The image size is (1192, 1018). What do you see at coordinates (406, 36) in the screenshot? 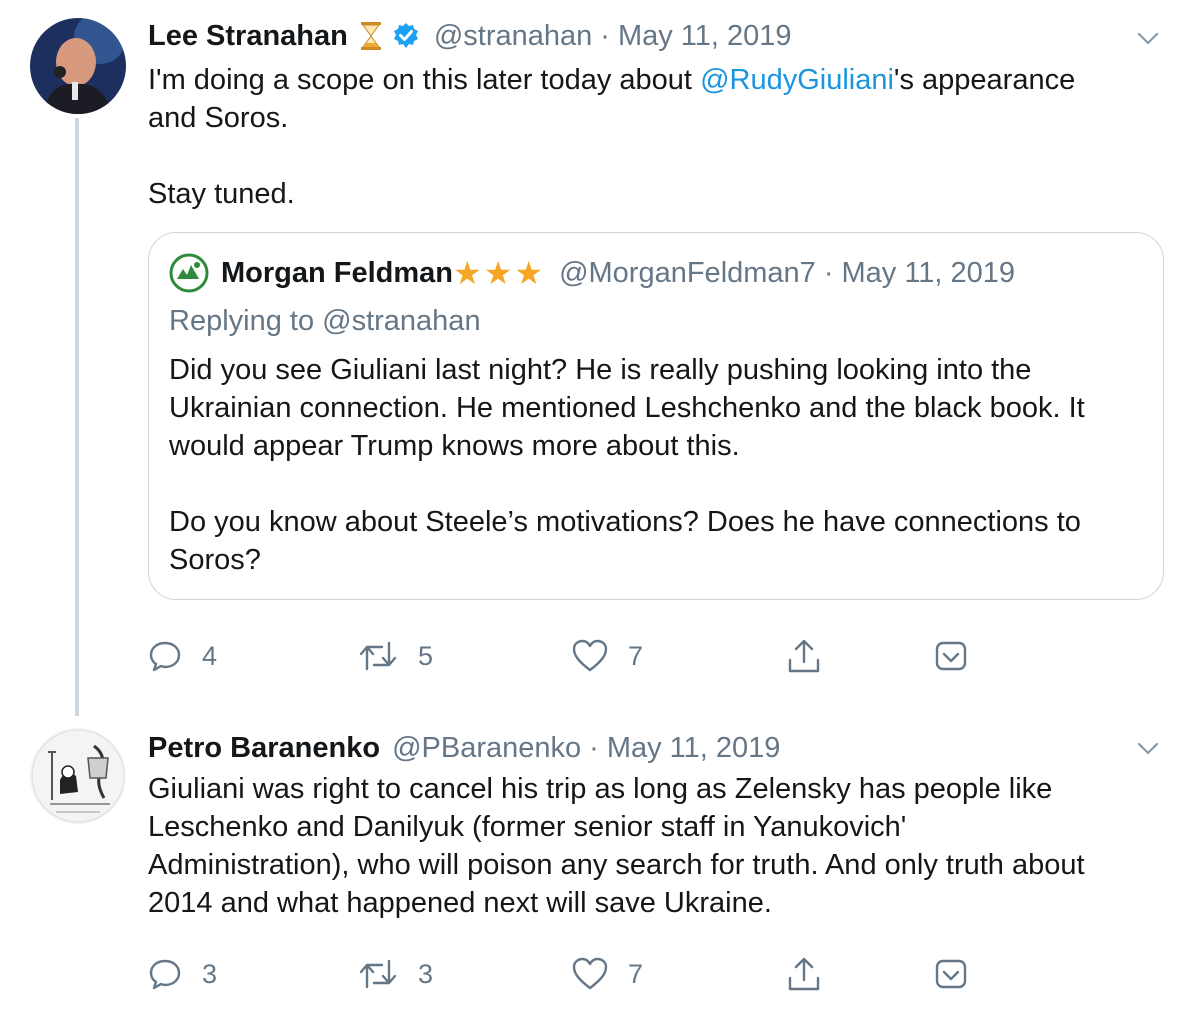
I see `verified-badge-icon` at bounding box center [406, 36].